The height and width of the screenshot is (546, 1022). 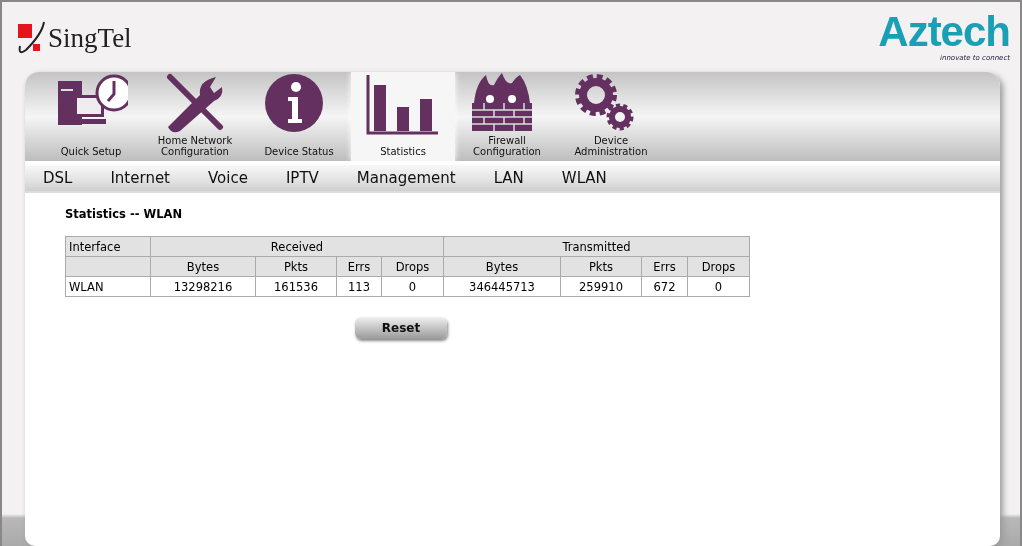 What do you see at coordinates (140, 178) in the screenshot?
I see `menu-link: Internet` at bounding box center [140, 178].